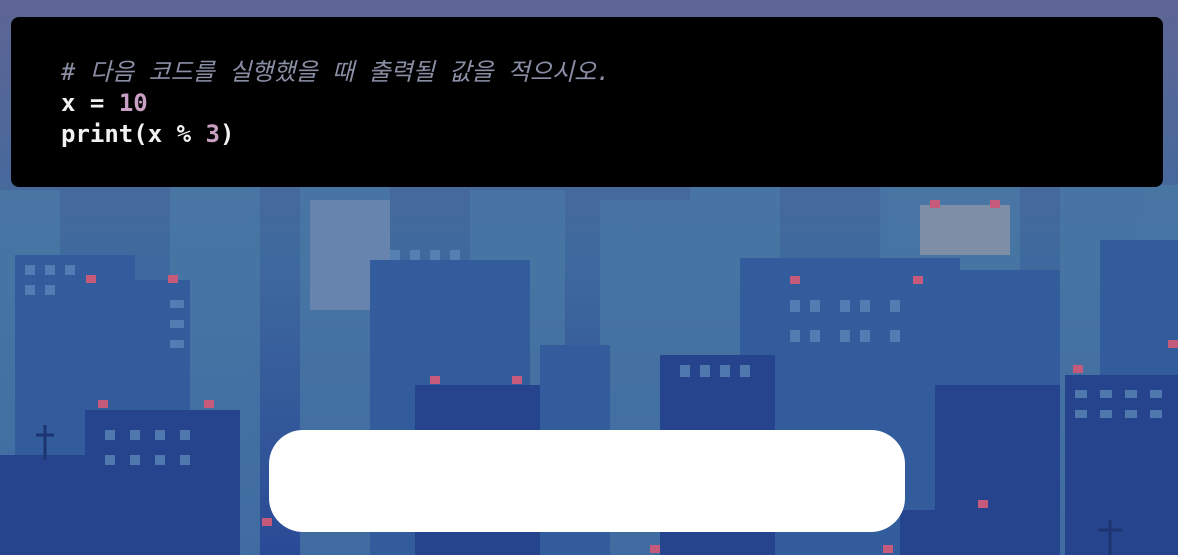  Describe the element at coordinates (612, 134) in the screenshot. I see `code-line-print: print(x % 3)` at that location.